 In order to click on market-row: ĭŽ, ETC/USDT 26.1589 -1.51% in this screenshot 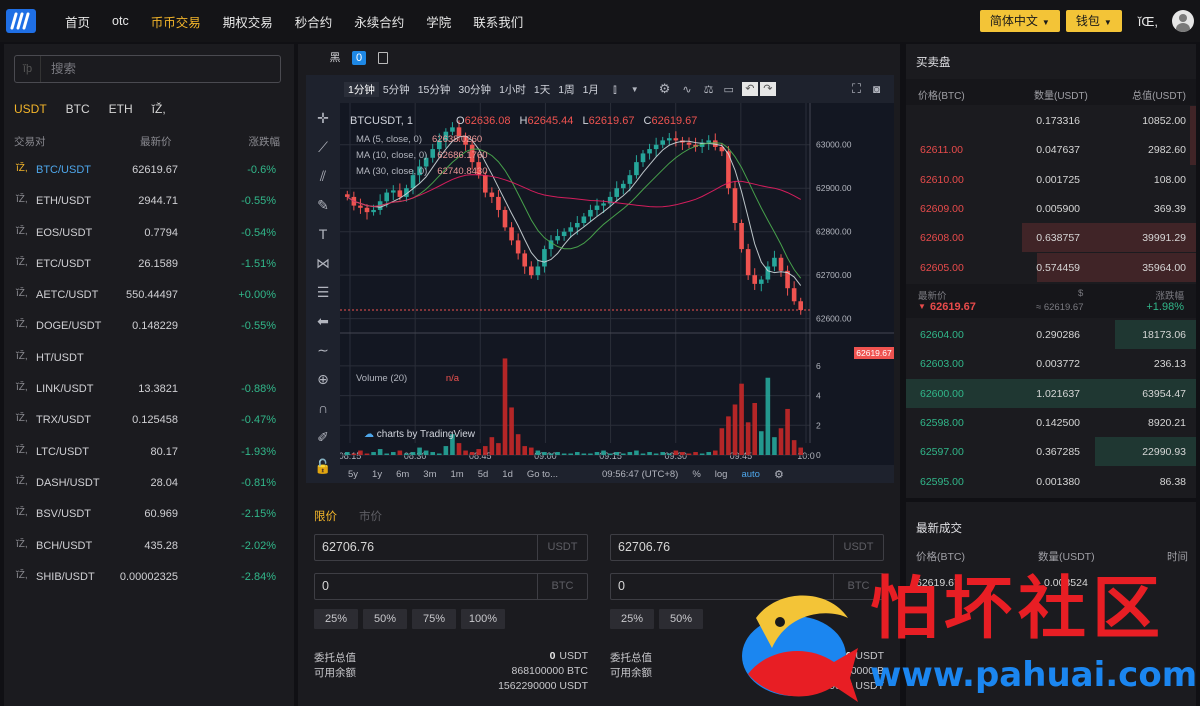, I will do `click(149, 263)`.